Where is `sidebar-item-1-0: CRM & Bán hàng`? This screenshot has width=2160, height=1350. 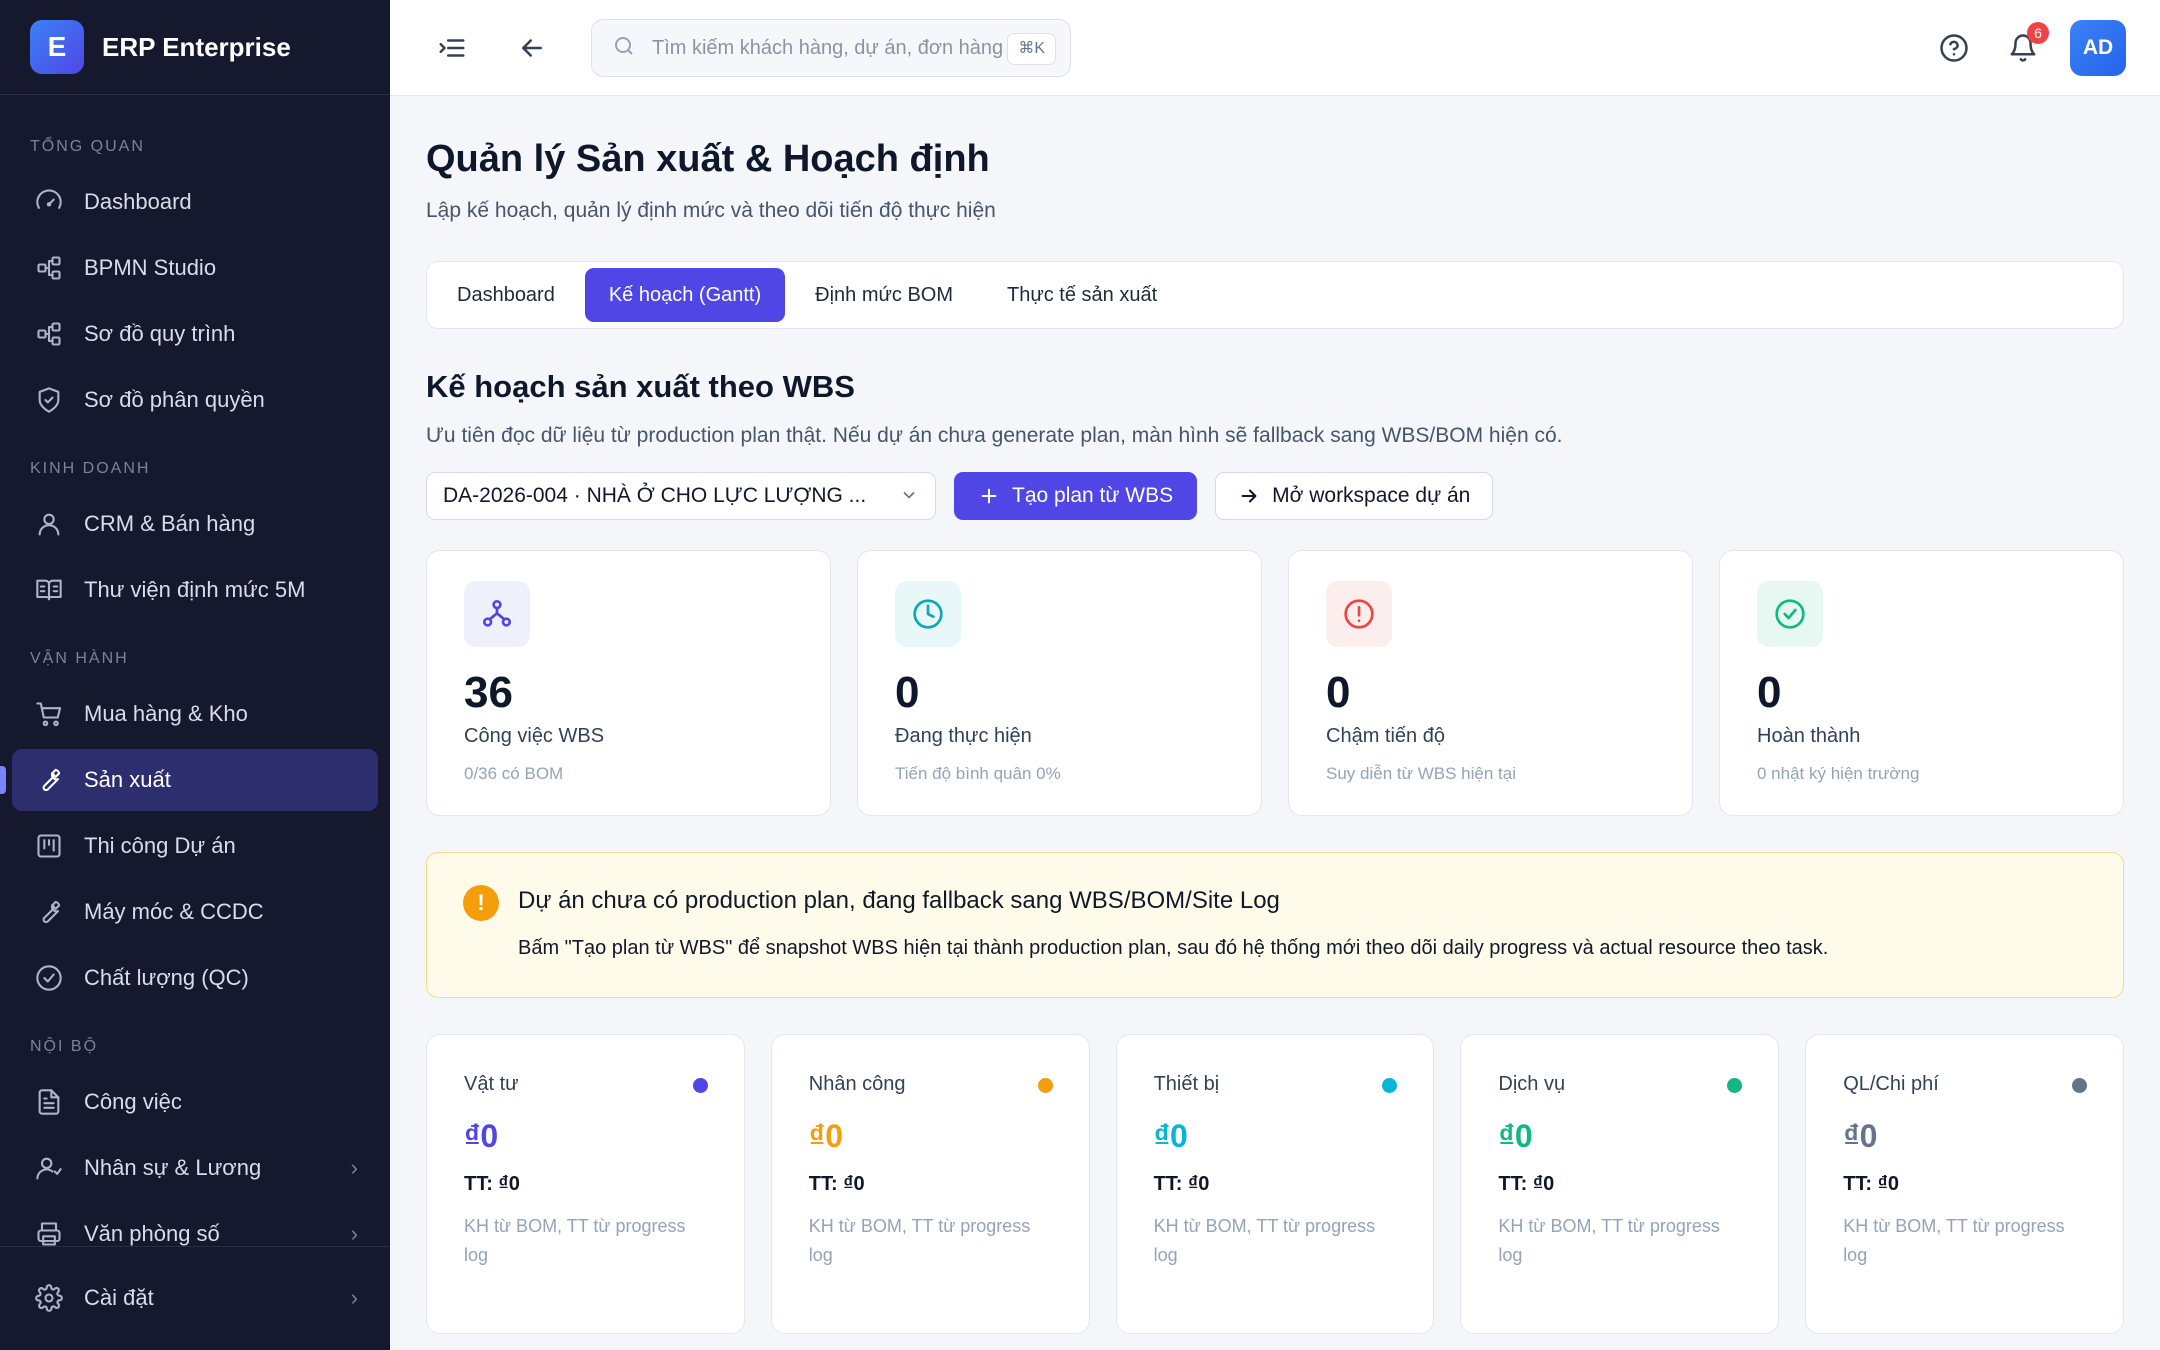
sidebar-item-1-0: CRM & Bán hàng is located at coordinates (195, 524).